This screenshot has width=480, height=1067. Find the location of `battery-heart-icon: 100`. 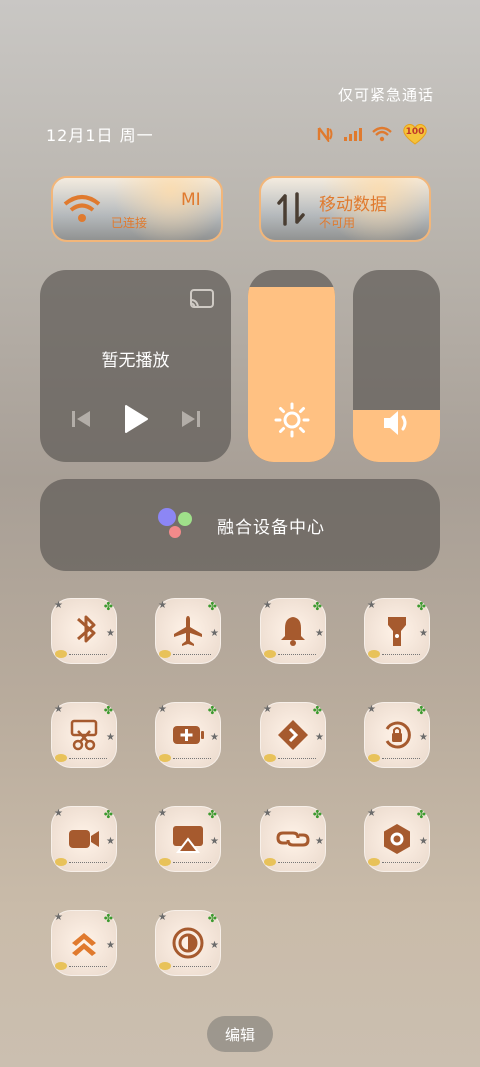

battery-heart-icon: 100 is located at coordinates (415, 134).